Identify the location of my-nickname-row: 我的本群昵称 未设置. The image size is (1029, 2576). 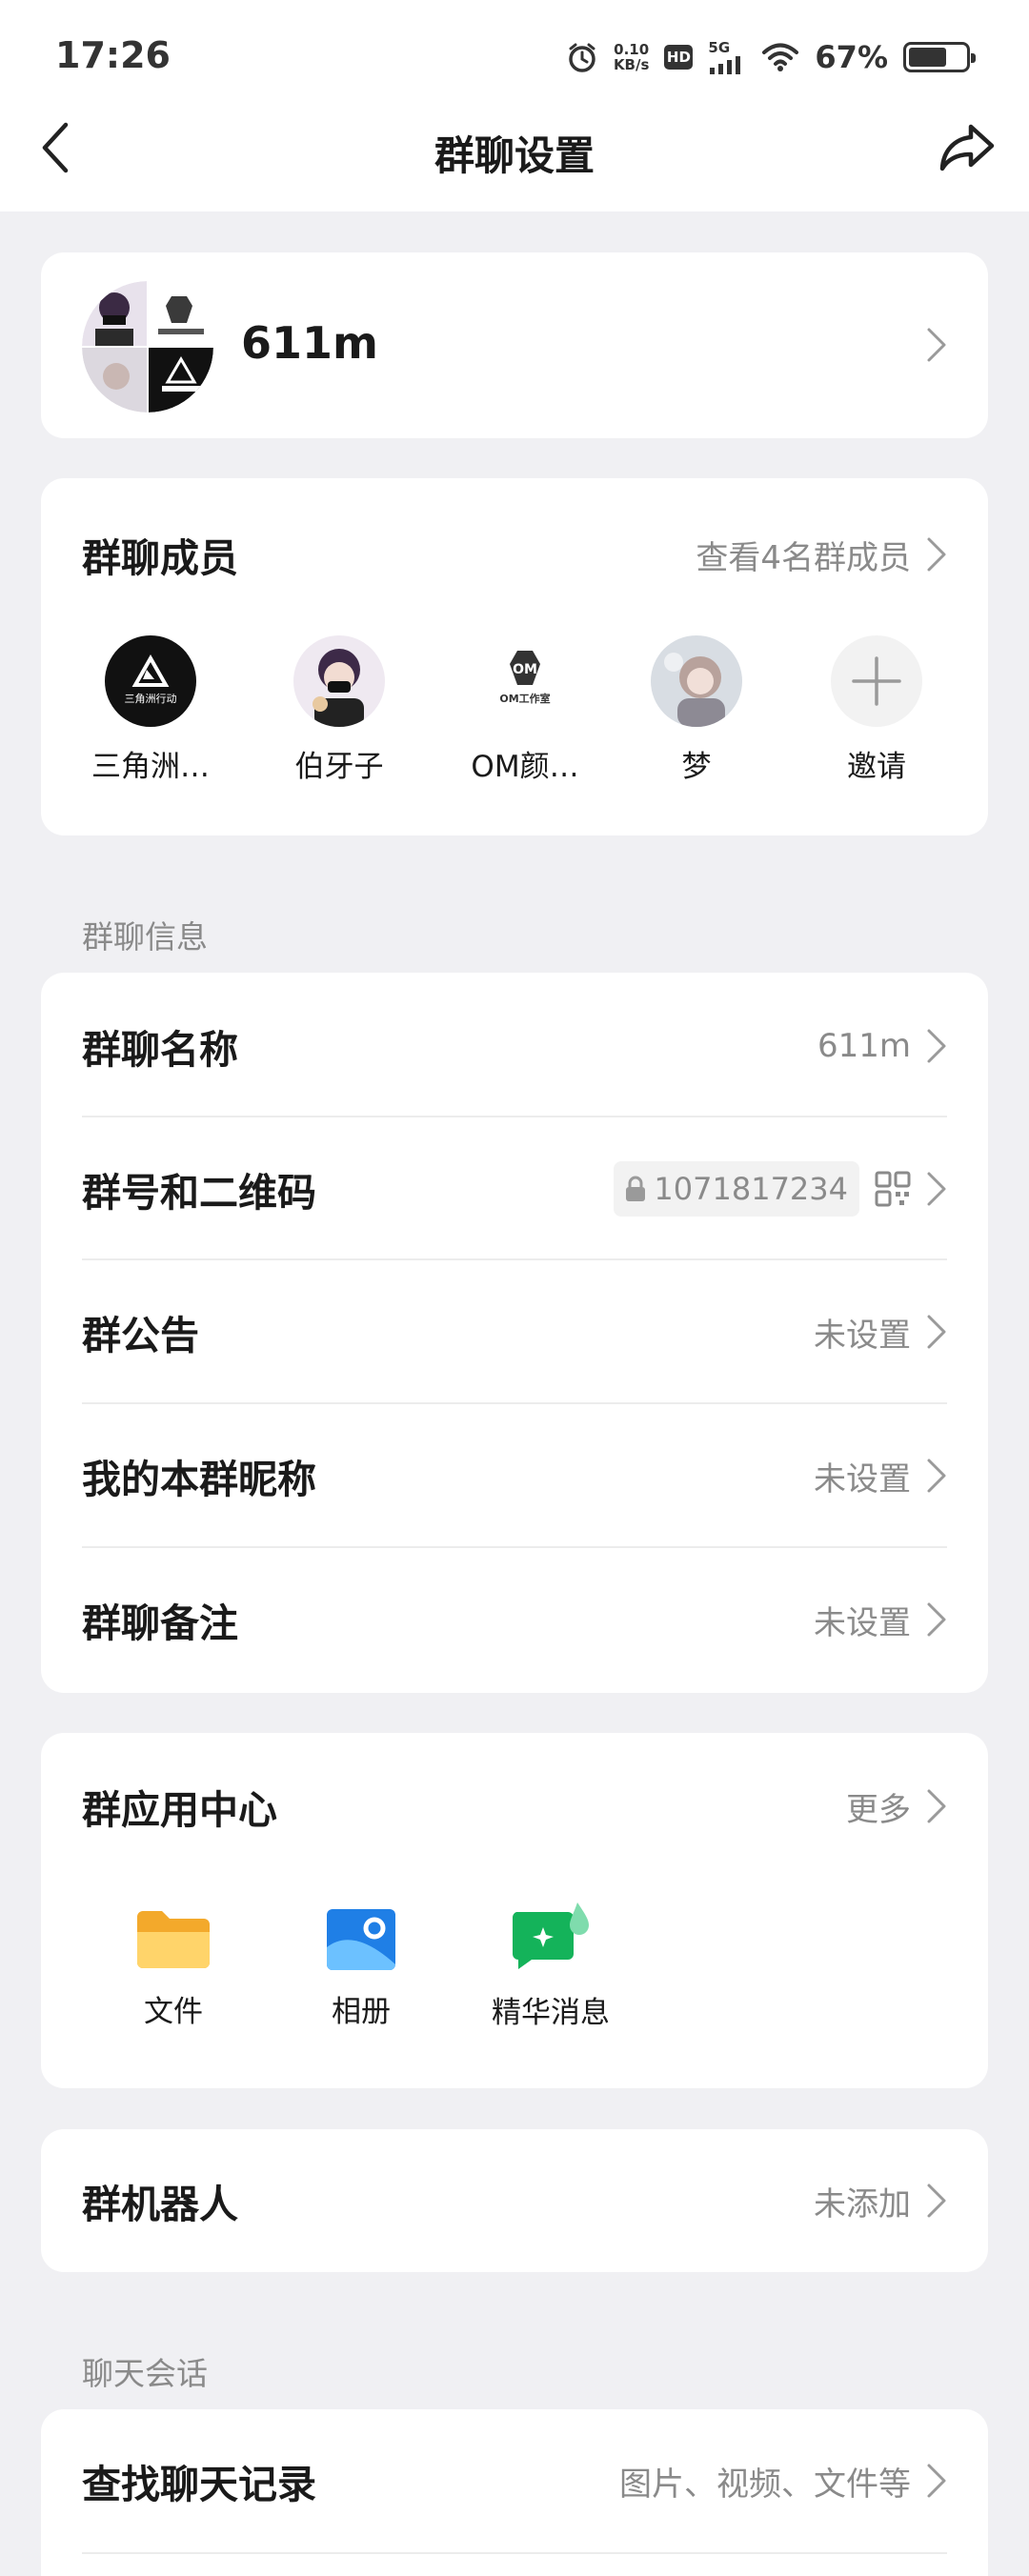
(514, 1476).